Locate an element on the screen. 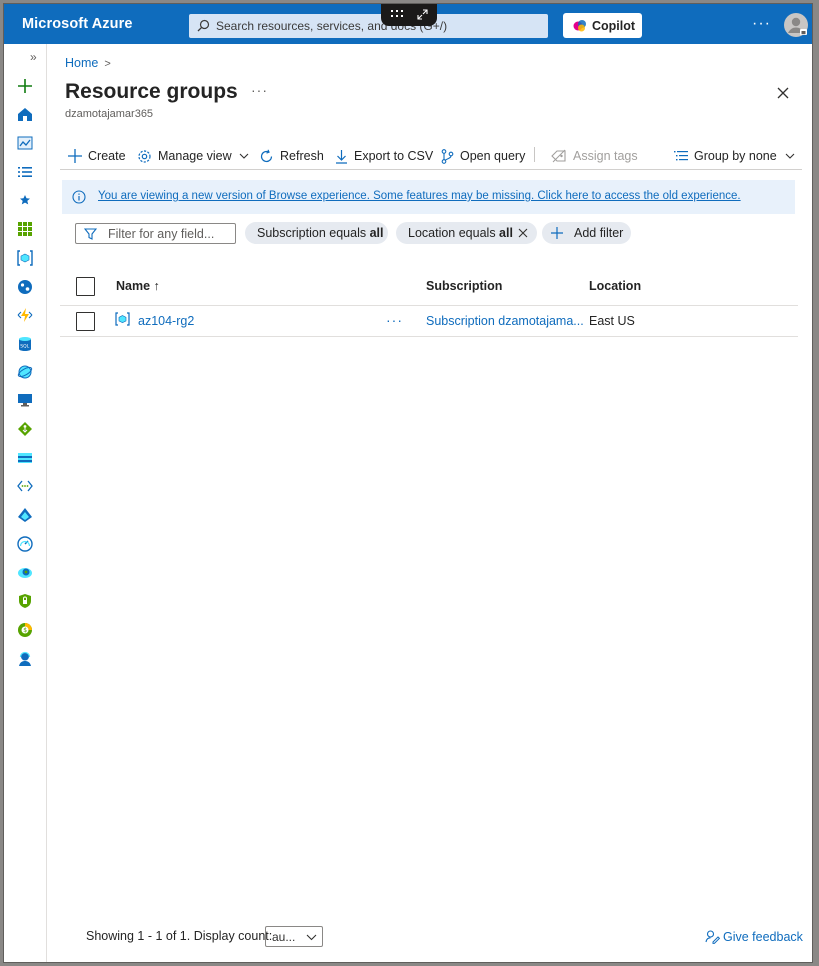 Image resolution: width=819 pixels, height=966 pixels. page-title: Resource groups is located at coordinates (151, 91).